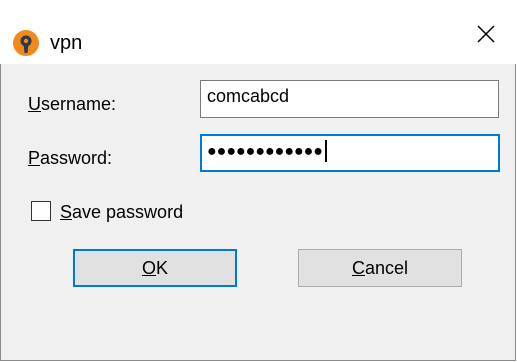 The height and width of the screenshot is (362, 517). Describe the element at coordinates (386, 267) in the screenshot. I see `cancel-label: ancel` at that location.